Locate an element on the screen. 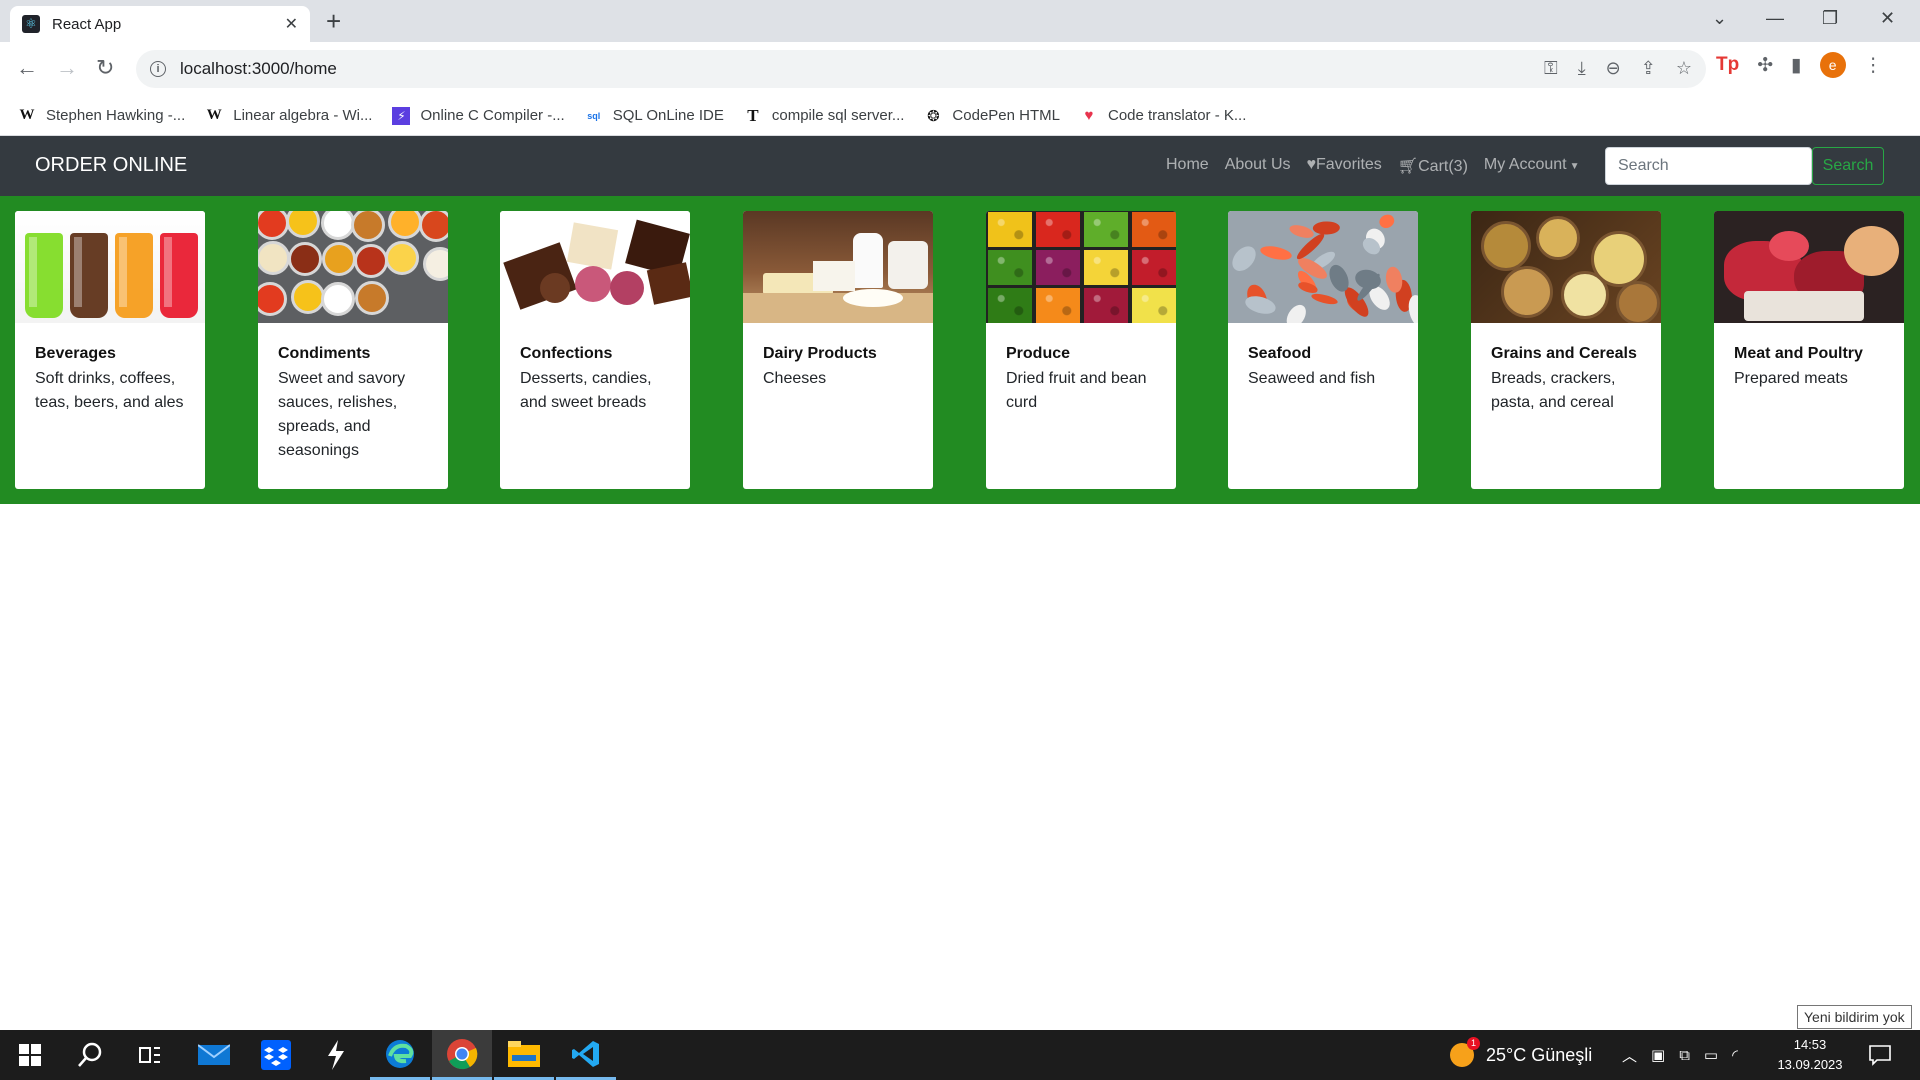  browser-tab: ⚛ React App ✕ is located at coordinates (160, 24).